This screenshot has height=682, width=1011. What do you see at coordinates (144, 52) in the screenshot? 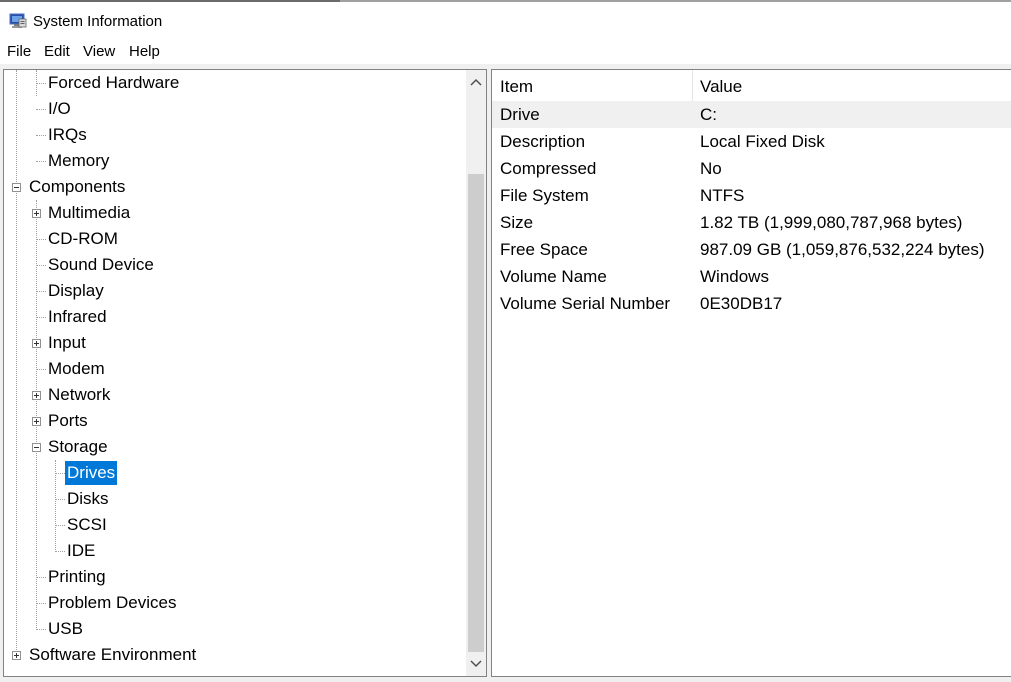
I see `menu-help: Help` at bounding box center [144, 52].